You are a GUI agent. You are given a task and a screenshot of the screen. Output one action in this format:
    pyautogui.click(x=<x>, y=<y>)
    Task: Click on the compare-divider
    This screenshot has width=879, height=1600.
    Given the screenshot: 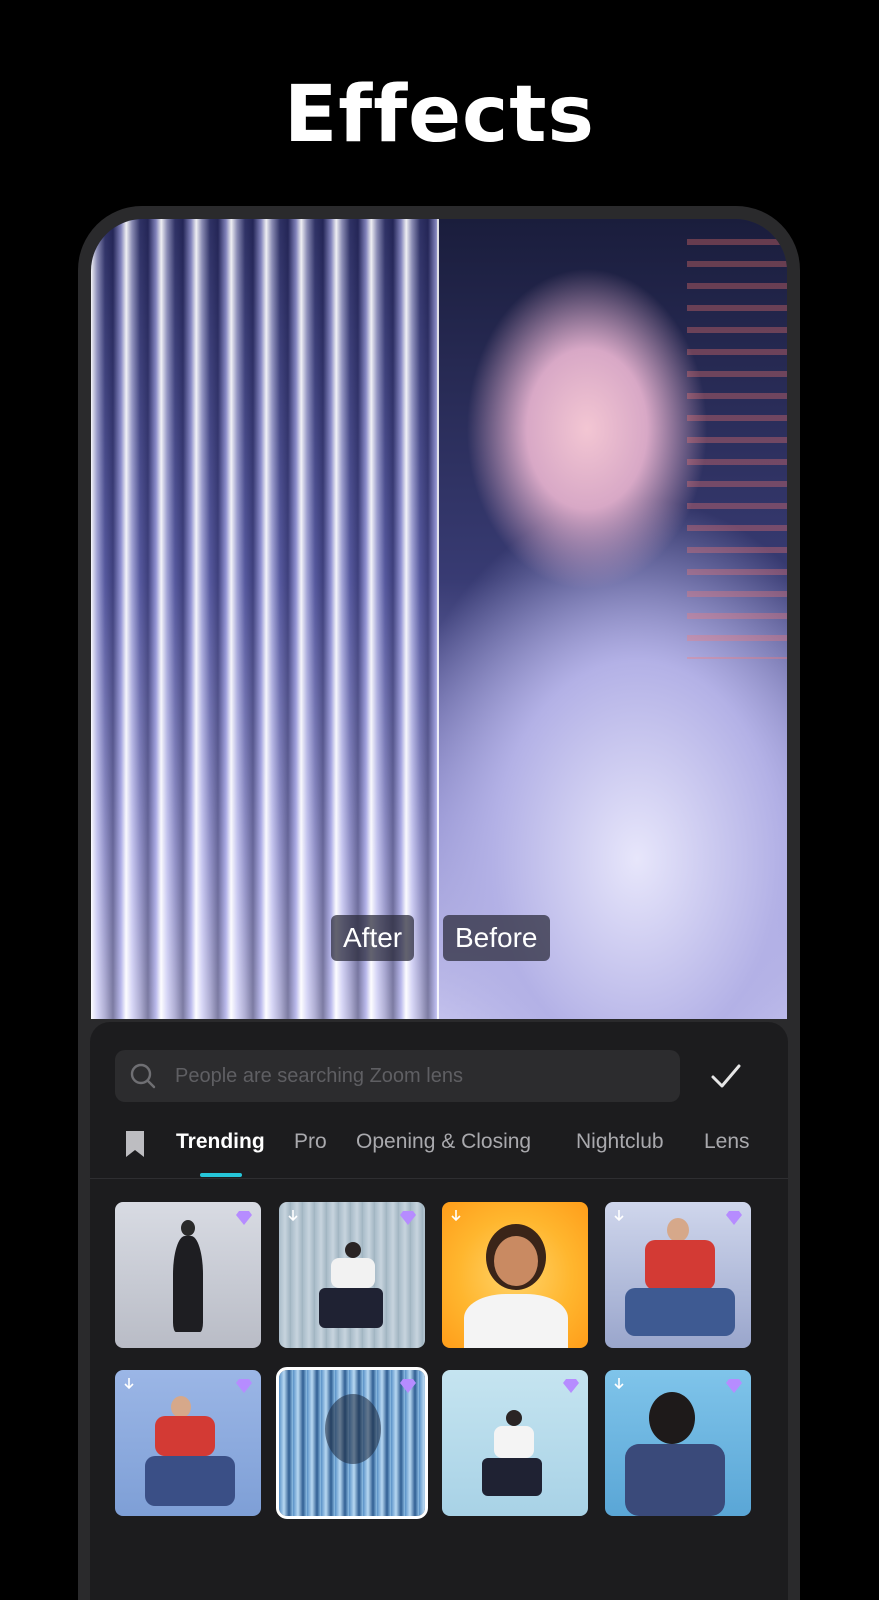 What is the action you would take?
    pyautogui.click(x=438, y=619)
    